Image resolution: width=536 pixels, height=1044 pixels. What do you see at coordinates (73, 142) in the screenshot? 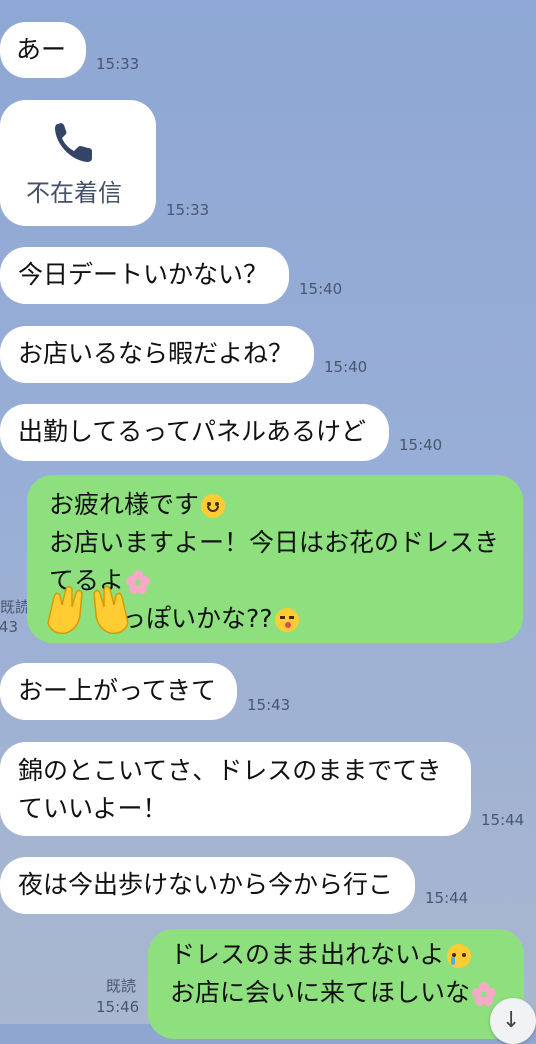
I see `phone-icon` at bounding box center [73, 142].